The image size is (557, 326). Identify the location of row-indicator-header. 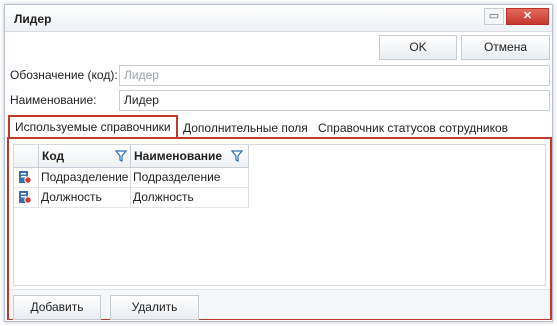
(26, 156).